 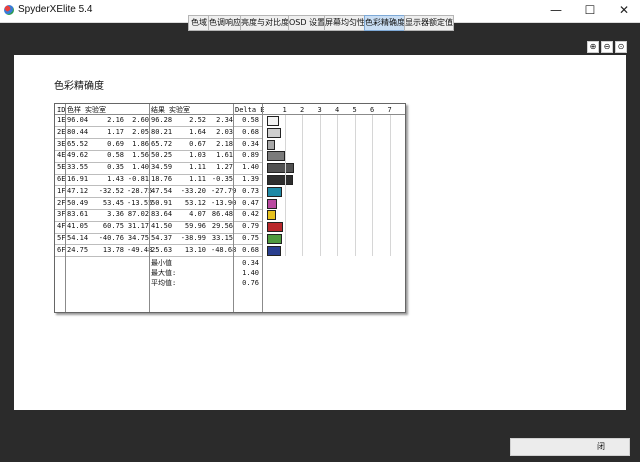 I want to click on table-cell: 0.79, so click(x=250, y=226).